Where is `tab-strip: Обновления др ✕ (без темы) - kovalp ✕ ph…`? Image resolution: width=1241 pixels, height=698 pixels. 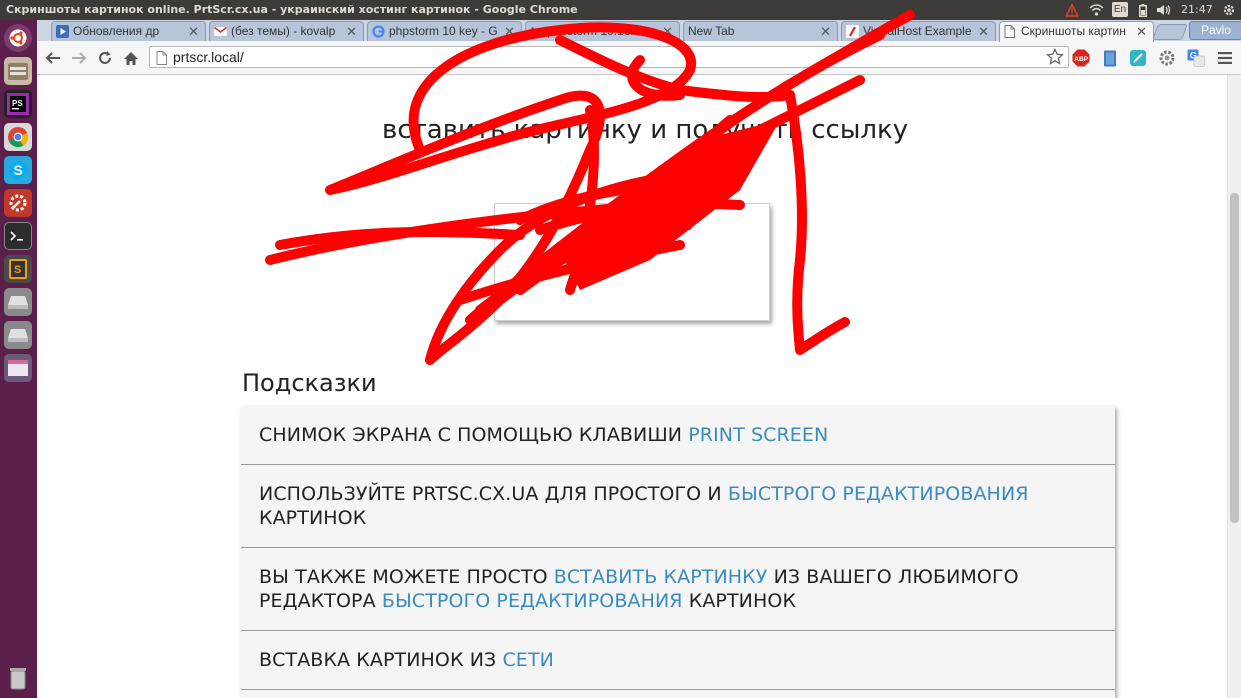 tab-strip: Обновления др ✕ (без темы) - kovalp ✕ ph… is located at coordinates (639, 31).